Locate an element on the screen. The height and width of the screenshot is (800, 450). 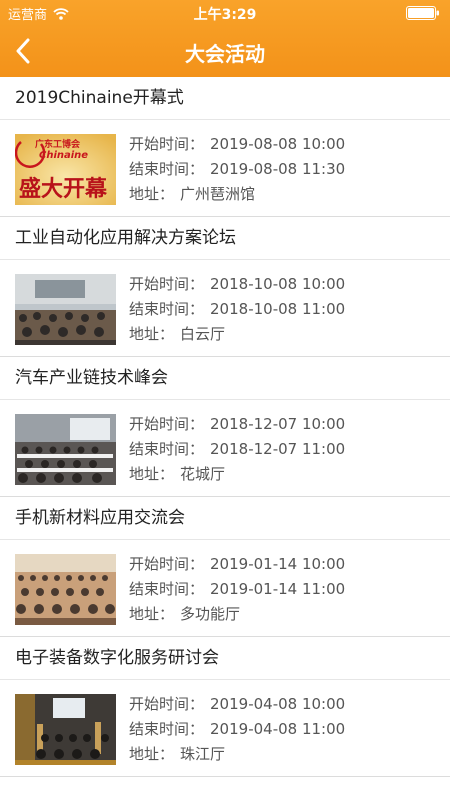
location: 多功能厅 is located at coordinates (210, 614).